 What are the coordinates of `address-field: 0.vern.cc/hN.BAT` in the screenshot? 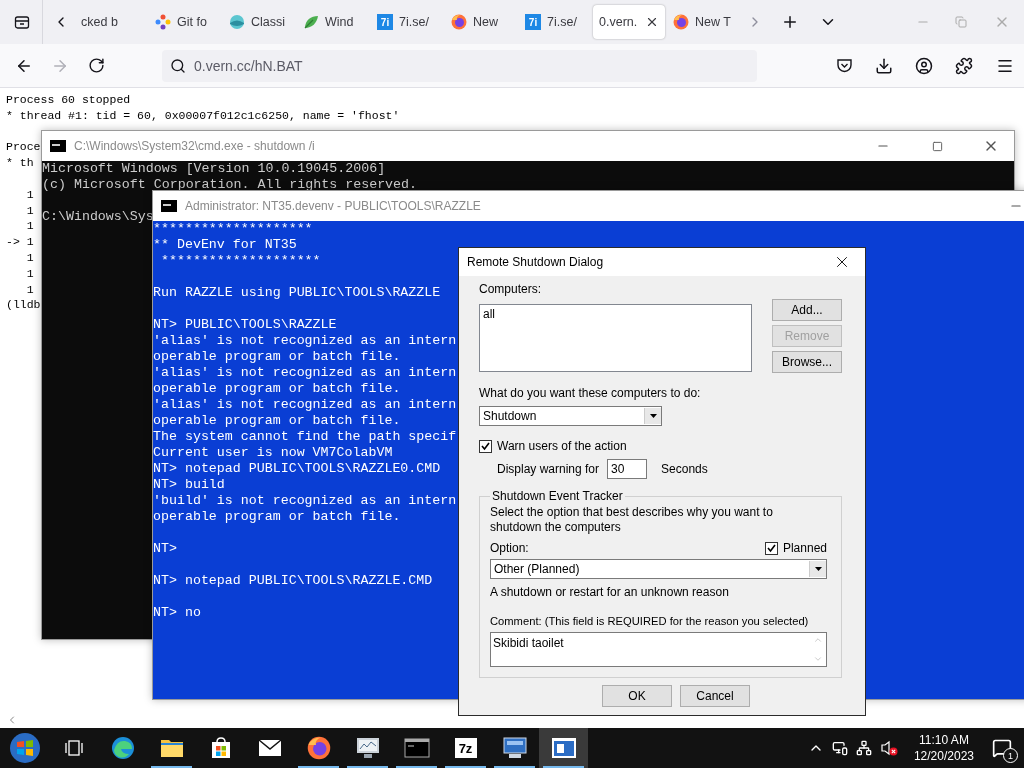 It's located at (459, 65).